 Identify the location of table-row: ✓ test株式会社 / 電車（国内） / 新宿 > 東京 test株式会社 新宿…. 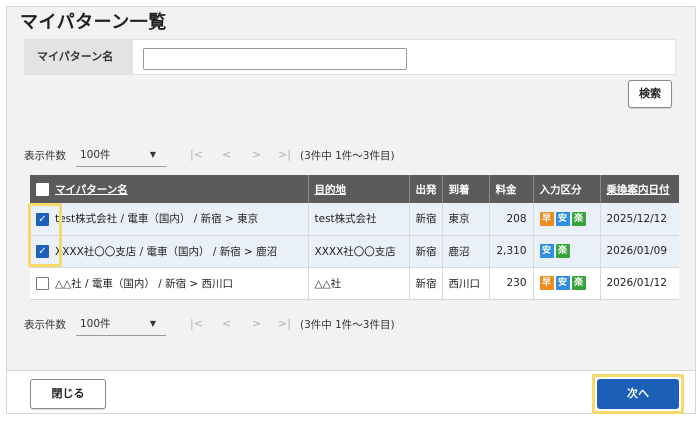
(354, 219).